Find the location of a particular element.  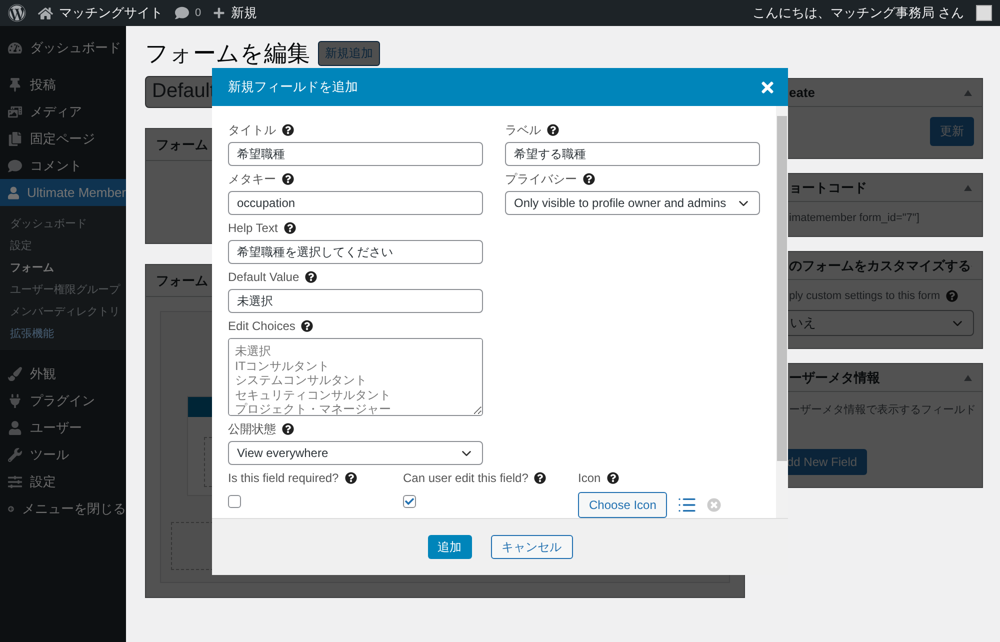

comment-count: 0 is located at coordinates (198, 13).